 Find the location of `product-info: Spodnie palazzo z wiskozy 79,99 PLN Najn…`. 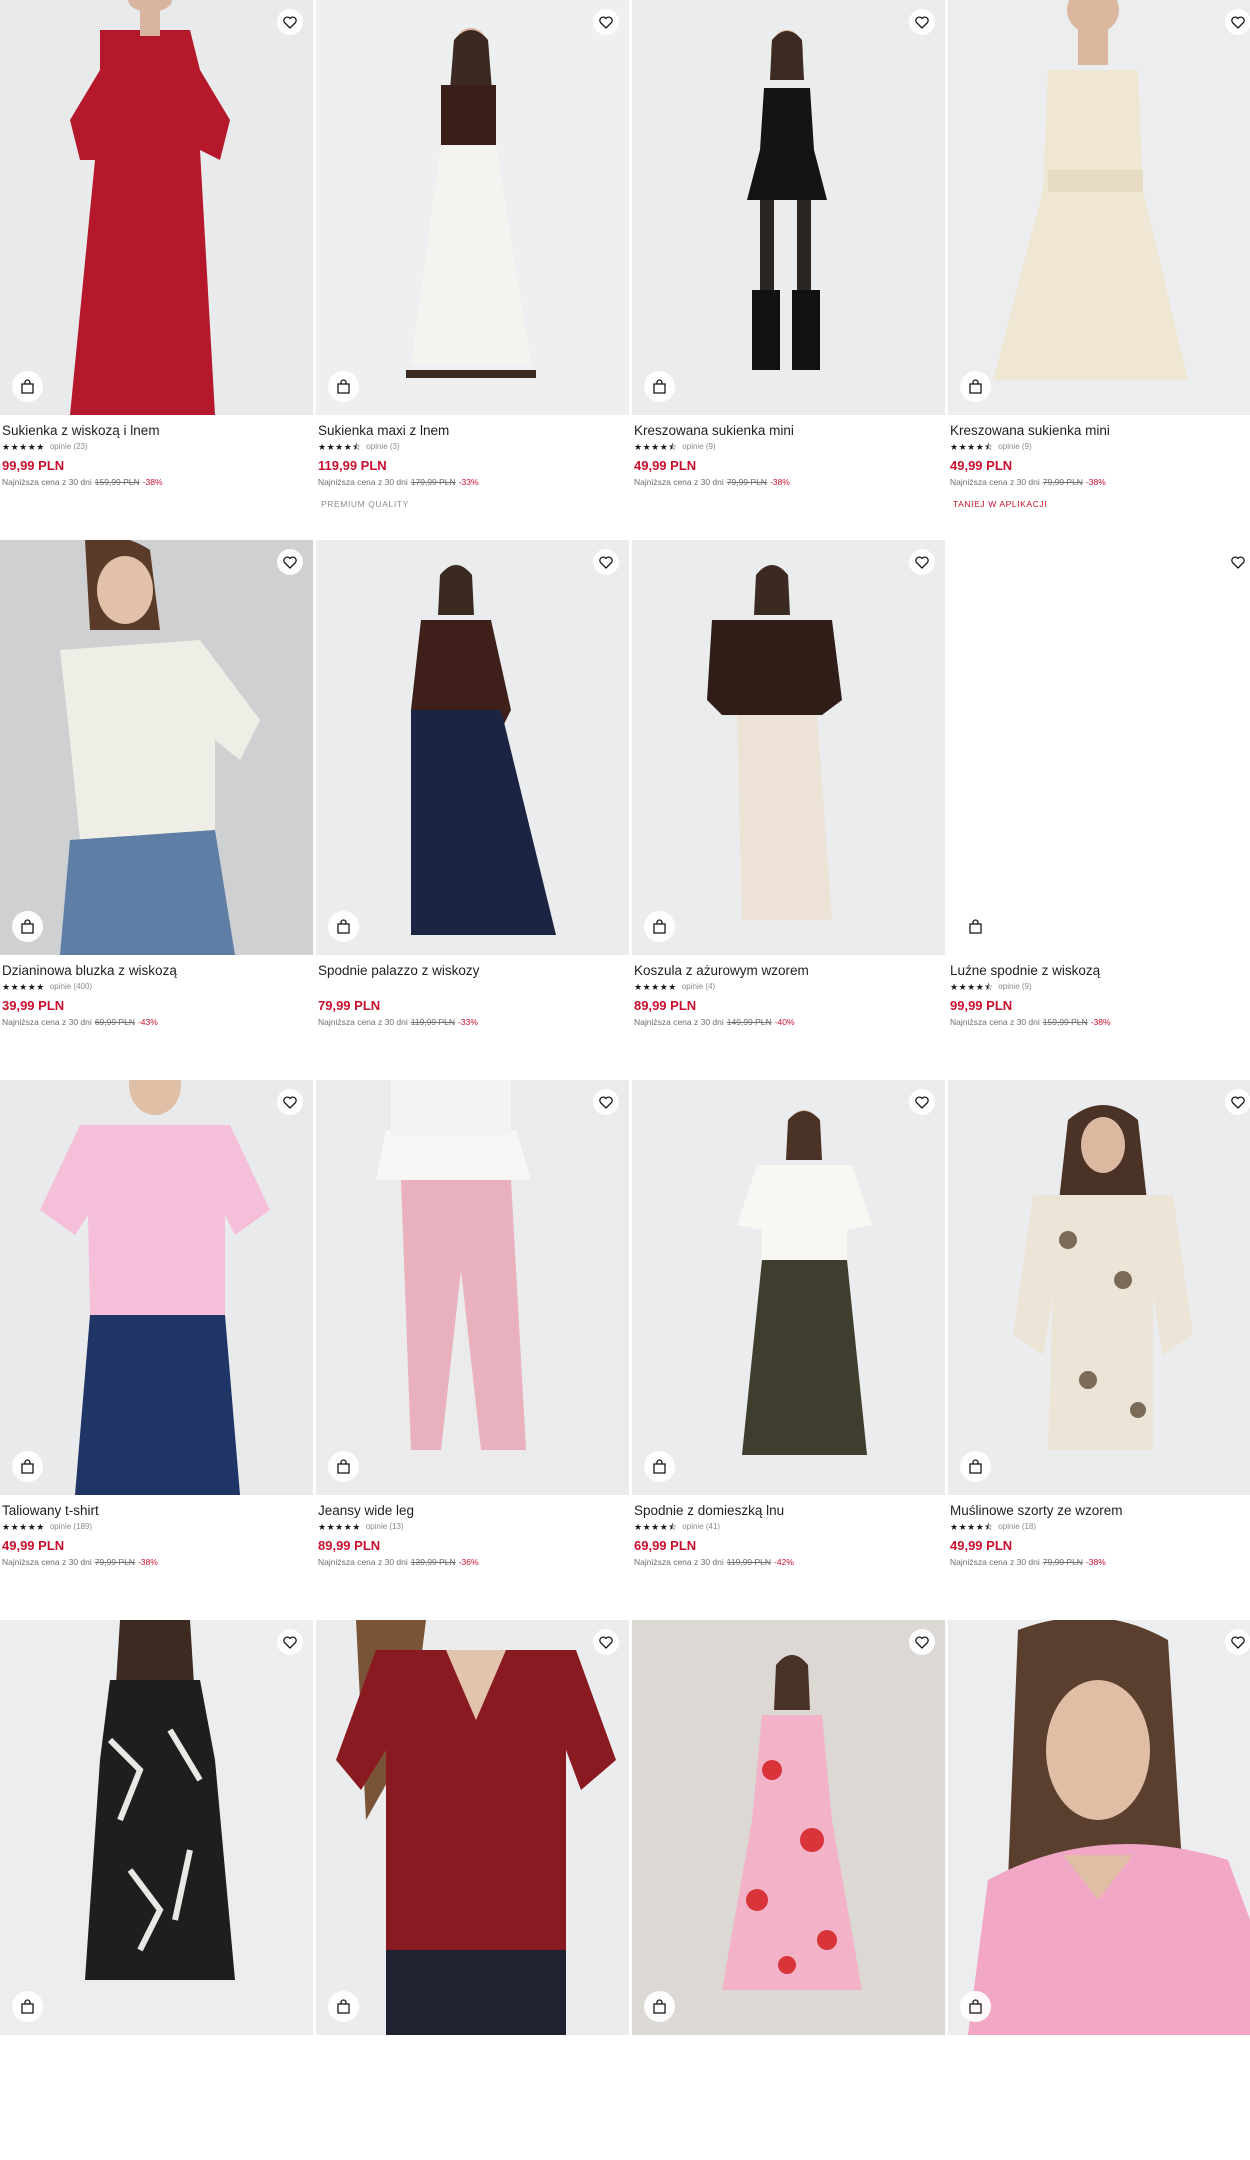

product-info: Spodnie palazzo z wiskozy 79,99 PLN Najn… is located at coordinates (472, 991).